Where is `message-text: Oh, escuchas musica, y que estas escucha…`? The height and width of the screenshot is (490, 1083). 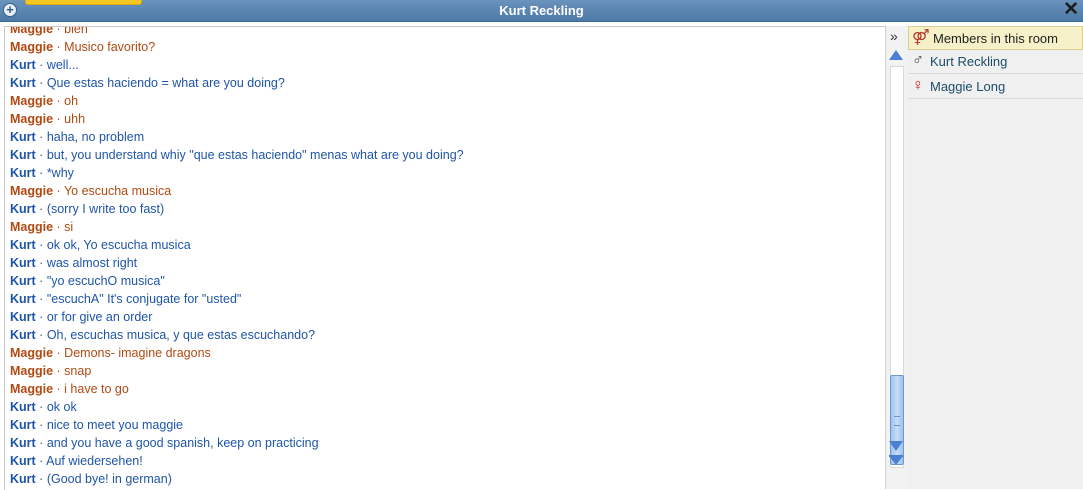
message-text: Oh, escuchas musica, y que estas escucha… is located at coordinates (181, 335).